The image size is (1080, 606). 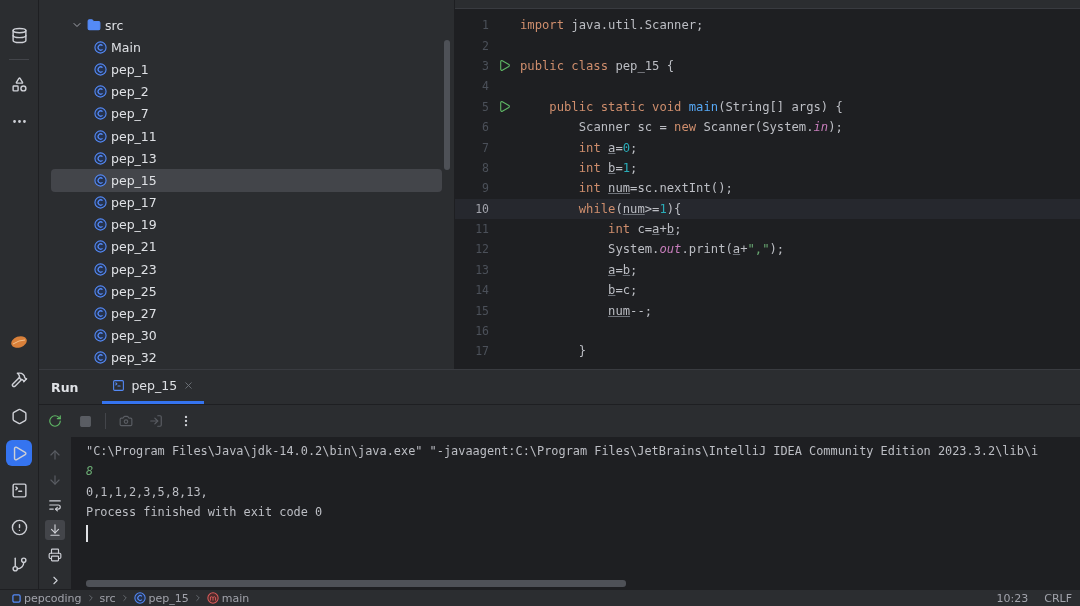 I want to click on class-label: pep_21, so click(x=134, y=247).